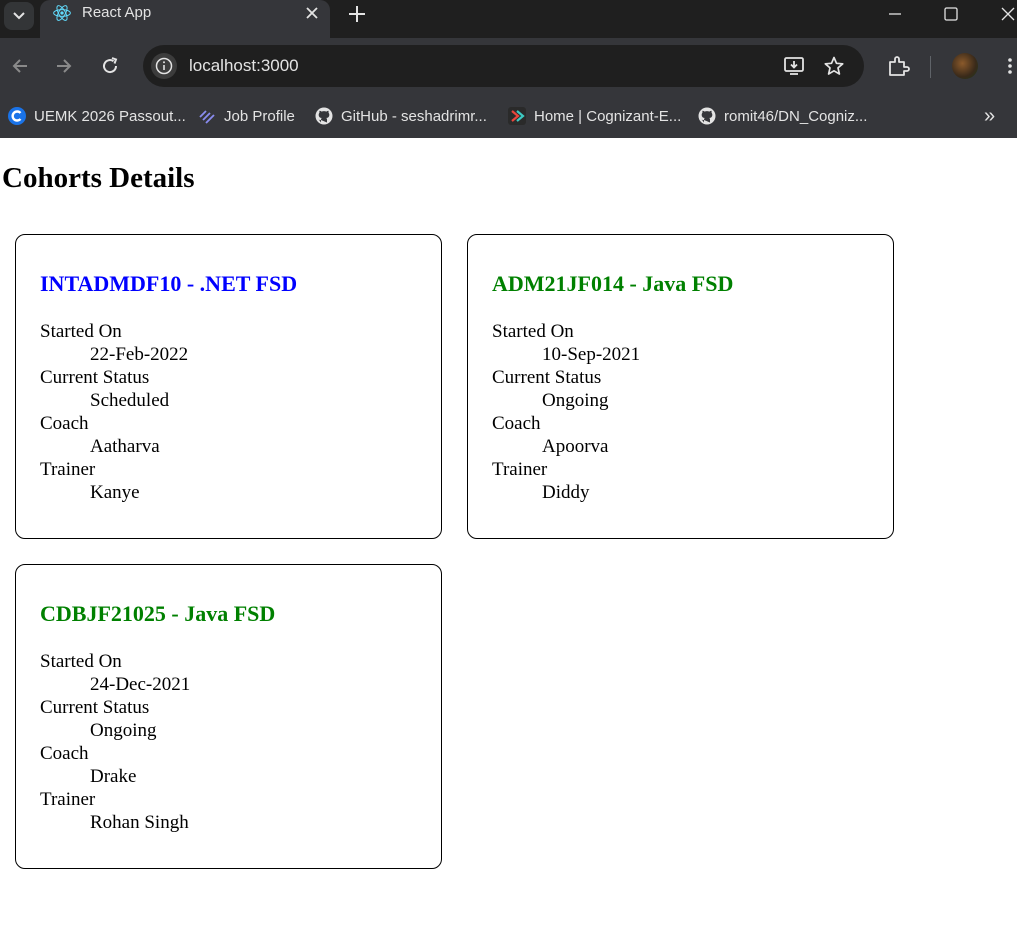 The height and width of the screenshot is (940, 1017). Describe the element at coordinates (117, 12) in the screenshot. I see `tab-title: React App` at that location.